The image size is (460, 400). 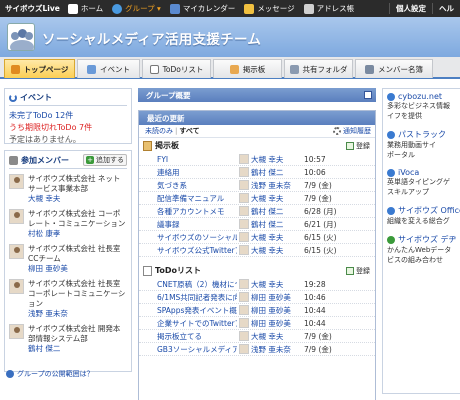 I want to click on member-item: サイボウズ株式会社 社長室 CCチーム 柳田 亜砂美, so click(x=68, y=259).